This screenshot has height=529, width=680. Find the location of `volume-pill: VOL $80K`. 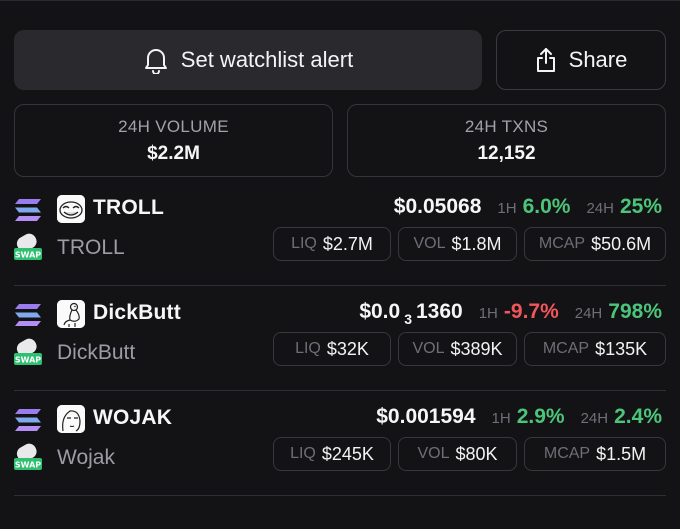

volume-pill: VOL $80K is located at coordinates (457, 454).